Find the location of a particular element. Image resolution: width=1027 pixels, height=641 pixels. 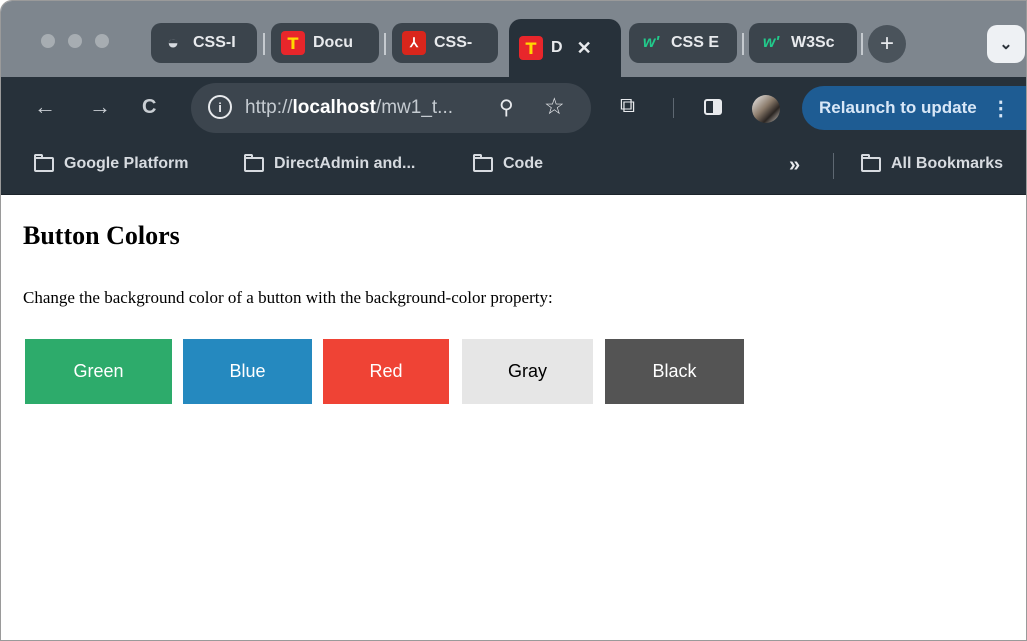

blue-button: Blue is located at coordinates (247, 371).